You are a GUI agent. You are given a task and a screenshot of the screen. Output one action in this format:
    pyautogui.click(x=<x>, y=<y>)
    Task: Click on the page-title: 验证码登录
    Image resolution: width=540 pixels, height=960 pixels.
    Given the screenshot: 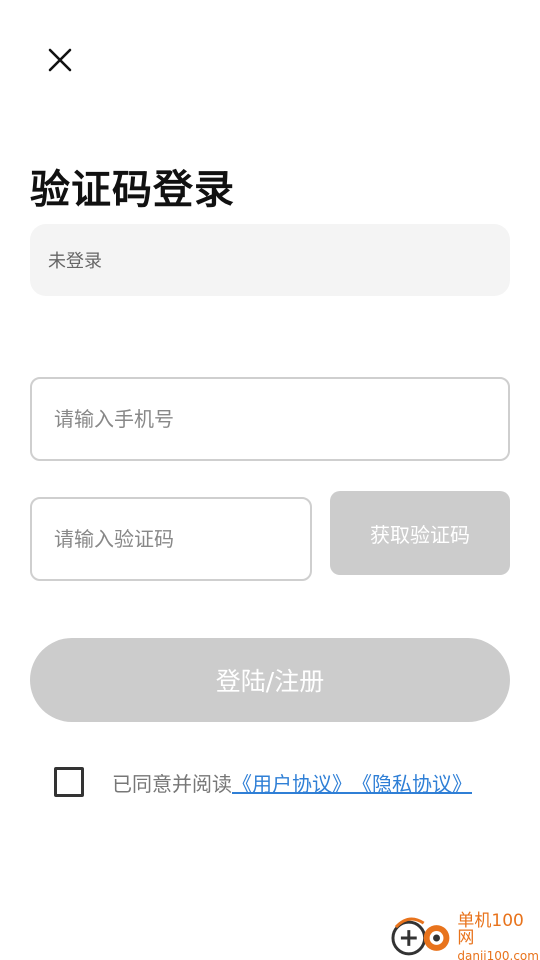 What is the action you would take?
    pyautogui.click(x=132, y=190)
    